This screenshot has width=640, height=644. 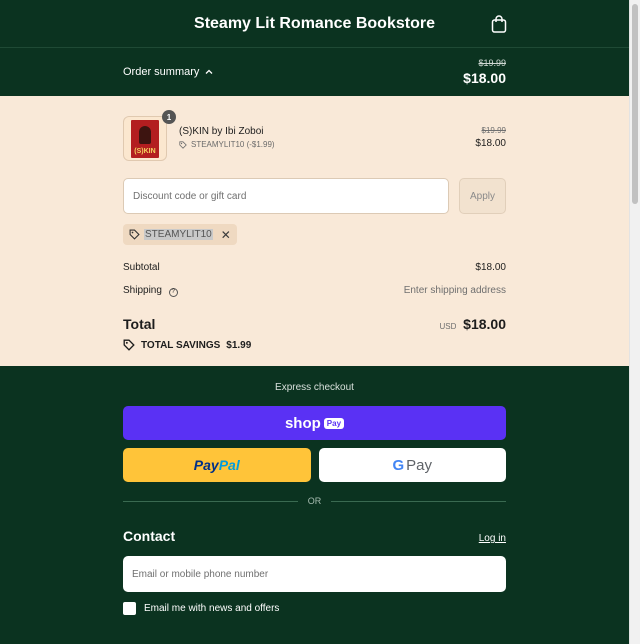 I want to click on product-thumbnail: (S)KIN 1, so click(x=149, y=135).